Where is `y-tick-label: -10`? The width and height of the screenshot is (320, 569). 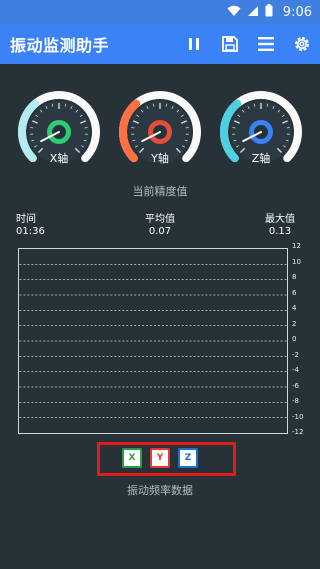 y-tick-label: -10 is located at coordinates (298, 416).